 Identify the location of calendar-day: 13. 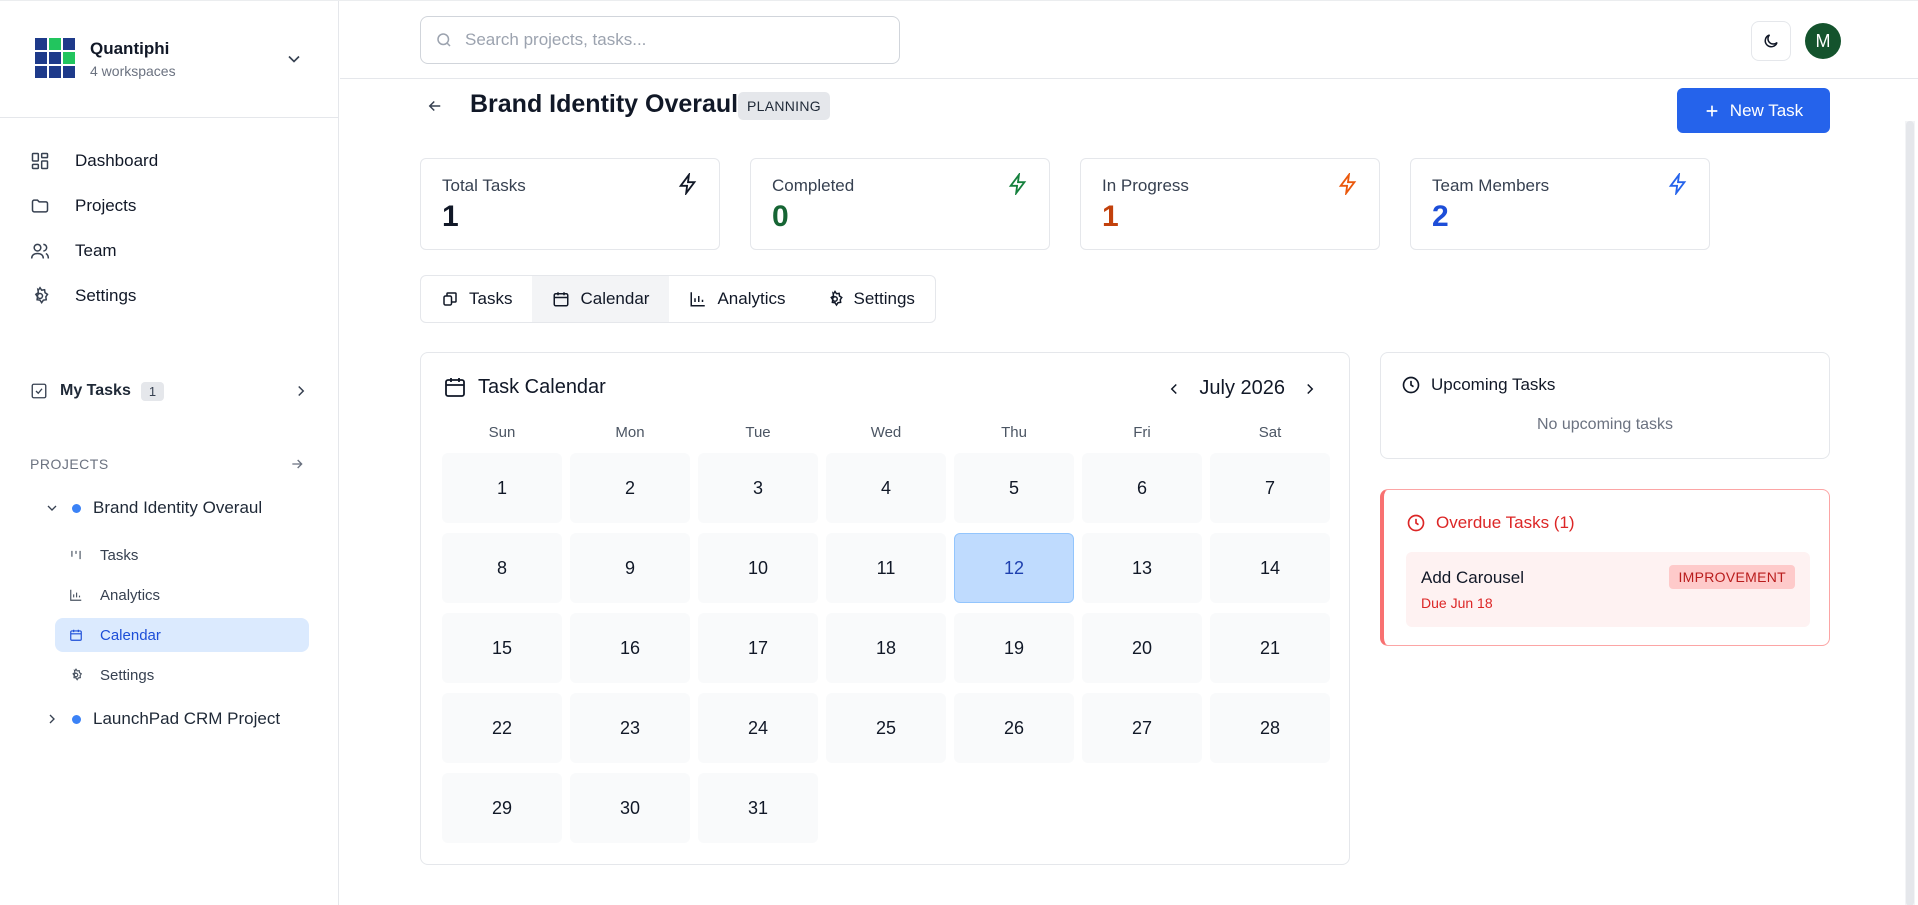
(1142, 568).